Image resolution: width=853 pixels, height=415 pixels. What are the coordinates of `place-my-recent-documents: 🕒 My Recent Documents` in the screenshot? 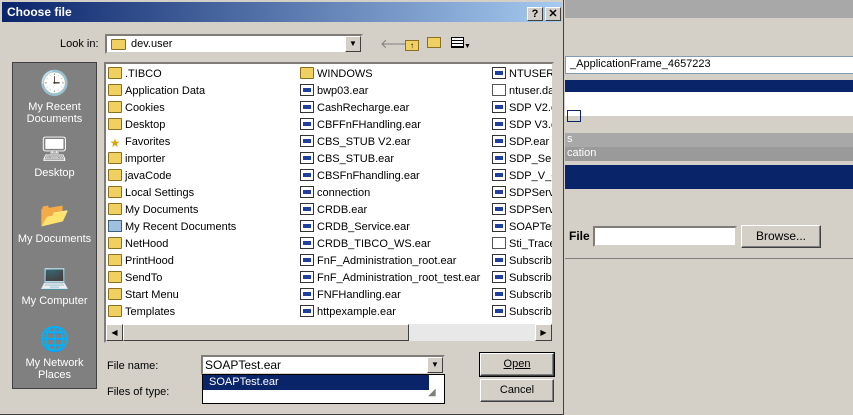 It's located at (54, 97).